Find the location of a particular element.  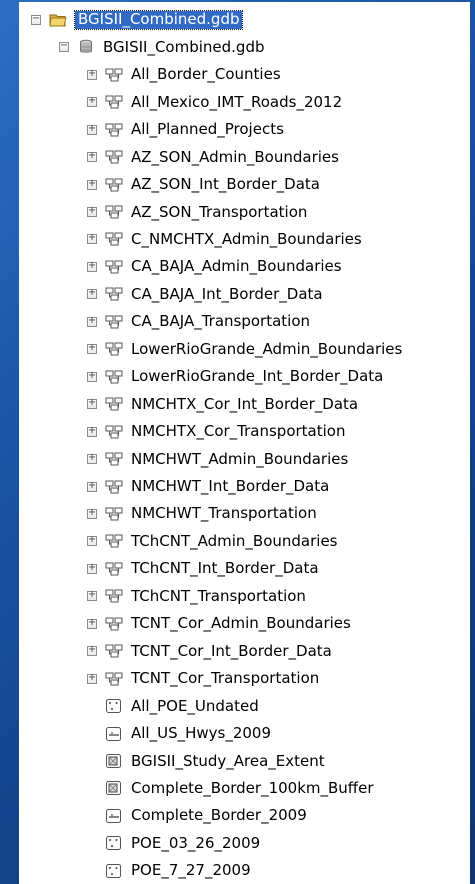

tree-item-row: + NMCHWT_Int_Border_Data is located at coordinates (174, 487).